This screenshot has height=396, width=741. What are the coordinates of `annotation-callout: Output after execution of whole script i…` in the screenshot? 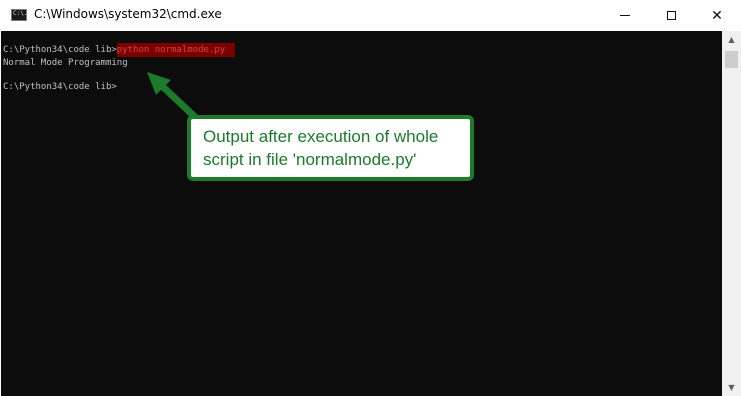 It's located at (330, 148).